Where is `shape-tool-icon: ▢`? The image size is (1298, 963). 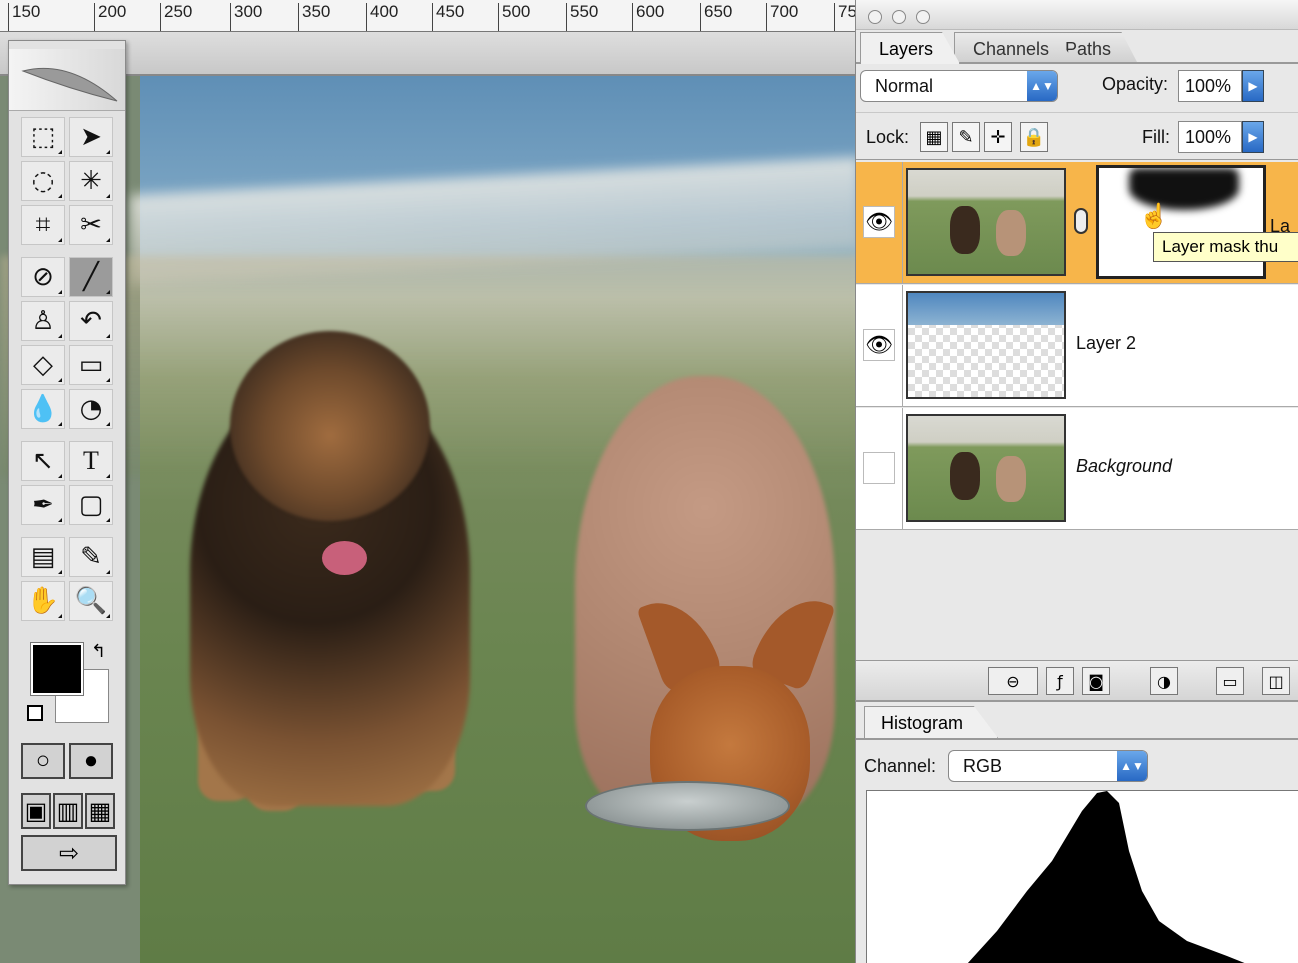
shape-tool-icon: ▢ is located at coordinates (91, 505).